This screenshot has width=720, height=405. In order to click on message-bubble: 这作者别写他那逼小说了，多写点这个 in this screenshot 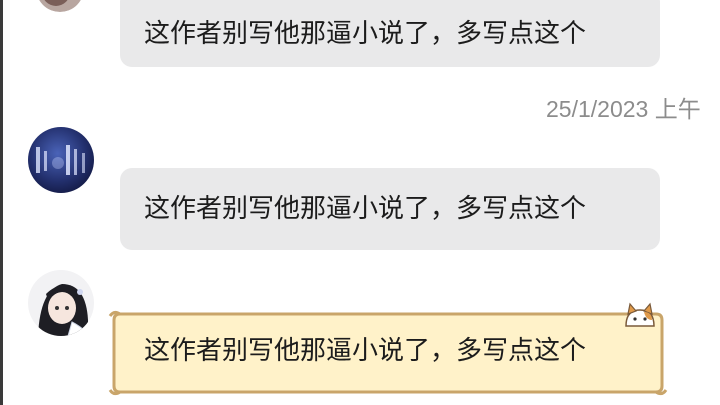, I will do `click(390, 33)`.